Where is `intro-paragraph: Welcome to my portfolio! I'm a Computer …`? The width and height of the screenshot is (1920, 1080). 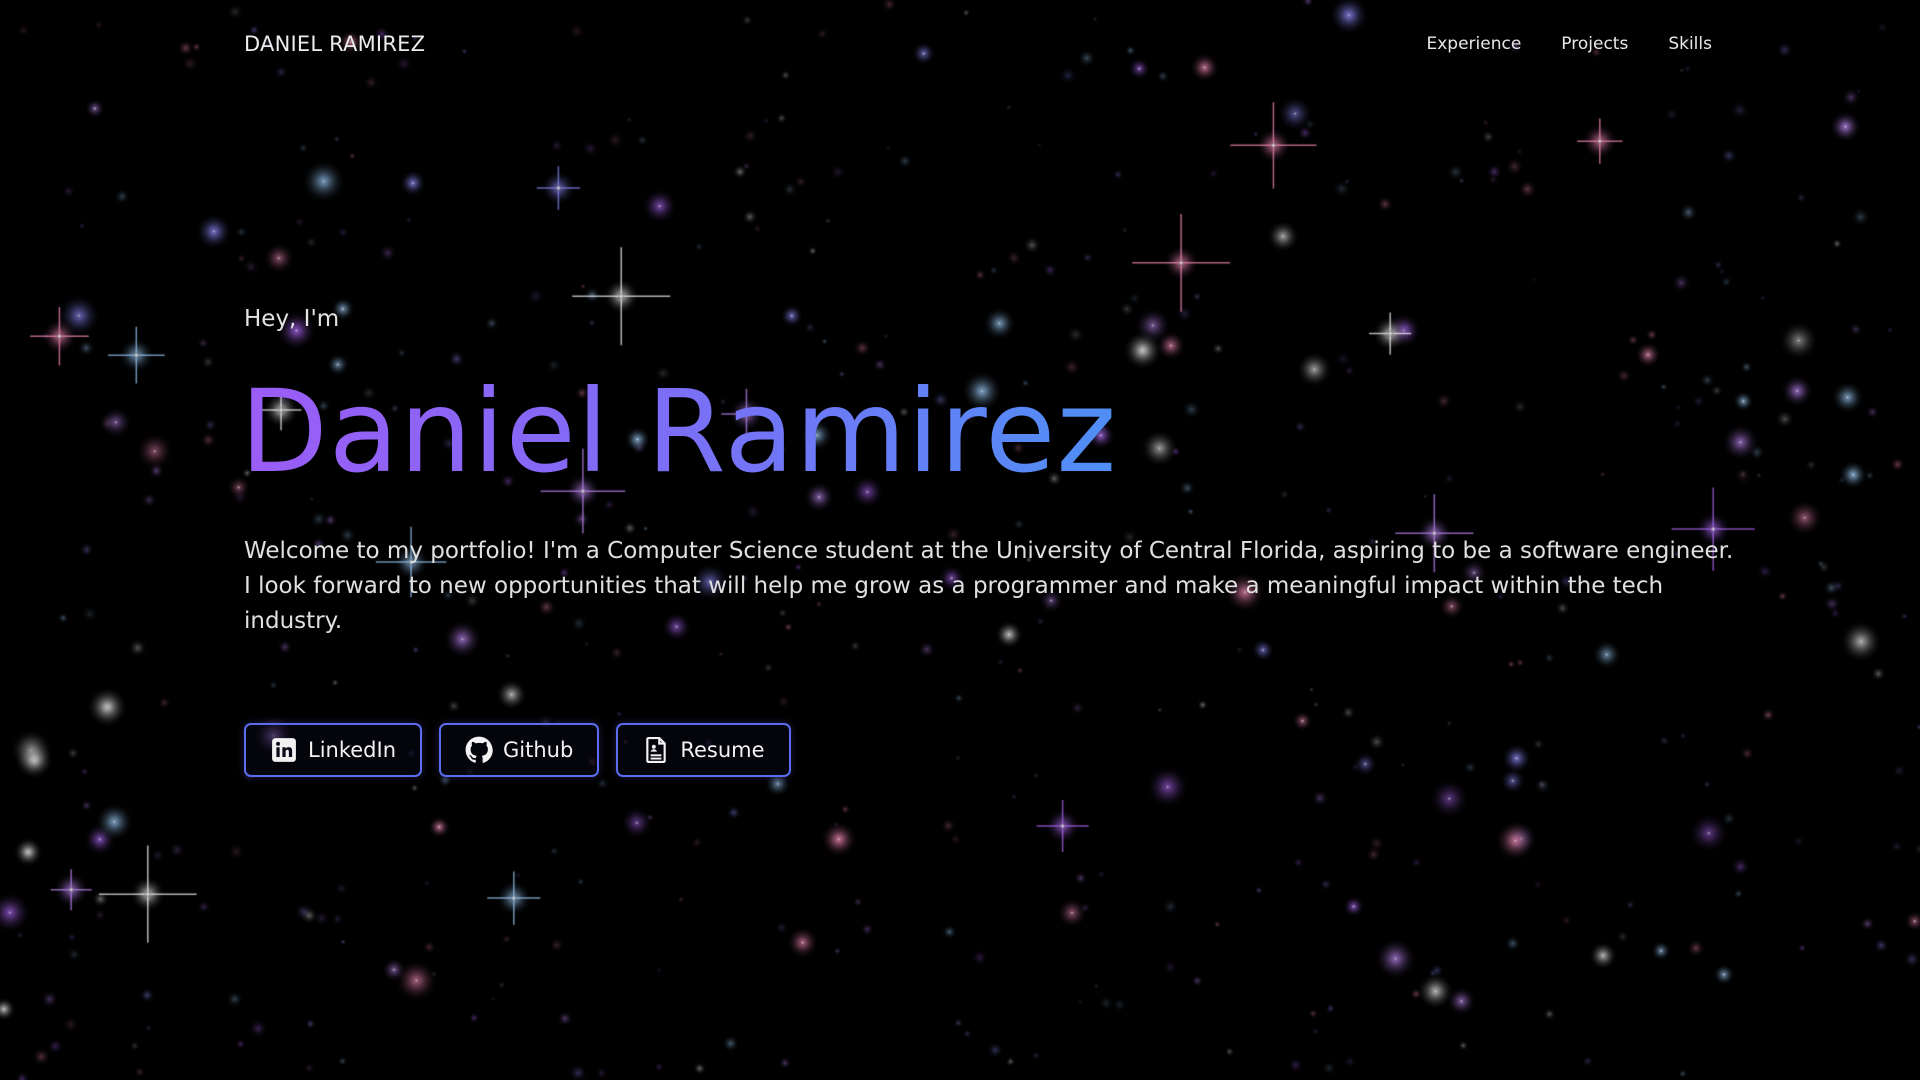 intro-paragraph: Welcome to my portfolio! I'm a Computer … is located at coordinates (989, 585).